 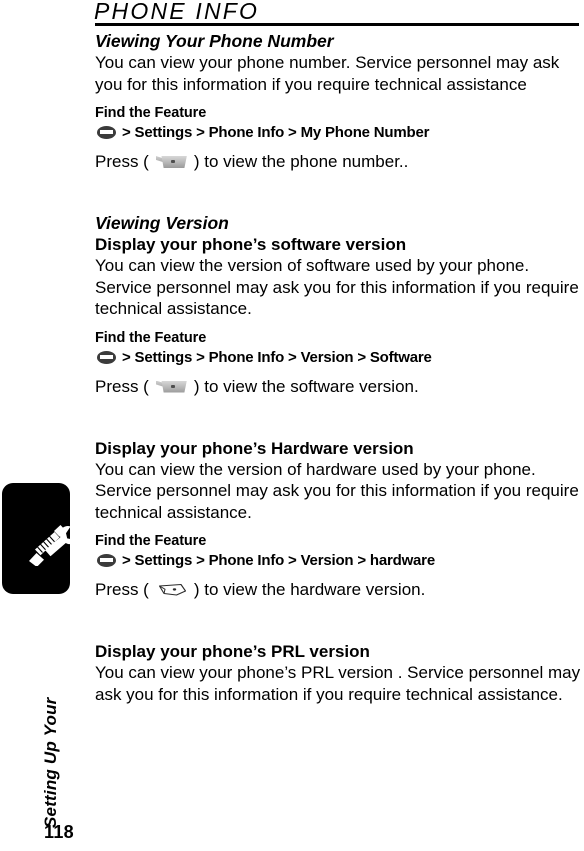 What do you see at coordinates (306, 386) in the screenshot?
I see `press-tail-text: ) to view the software version.` at bounding box center [306, 386].